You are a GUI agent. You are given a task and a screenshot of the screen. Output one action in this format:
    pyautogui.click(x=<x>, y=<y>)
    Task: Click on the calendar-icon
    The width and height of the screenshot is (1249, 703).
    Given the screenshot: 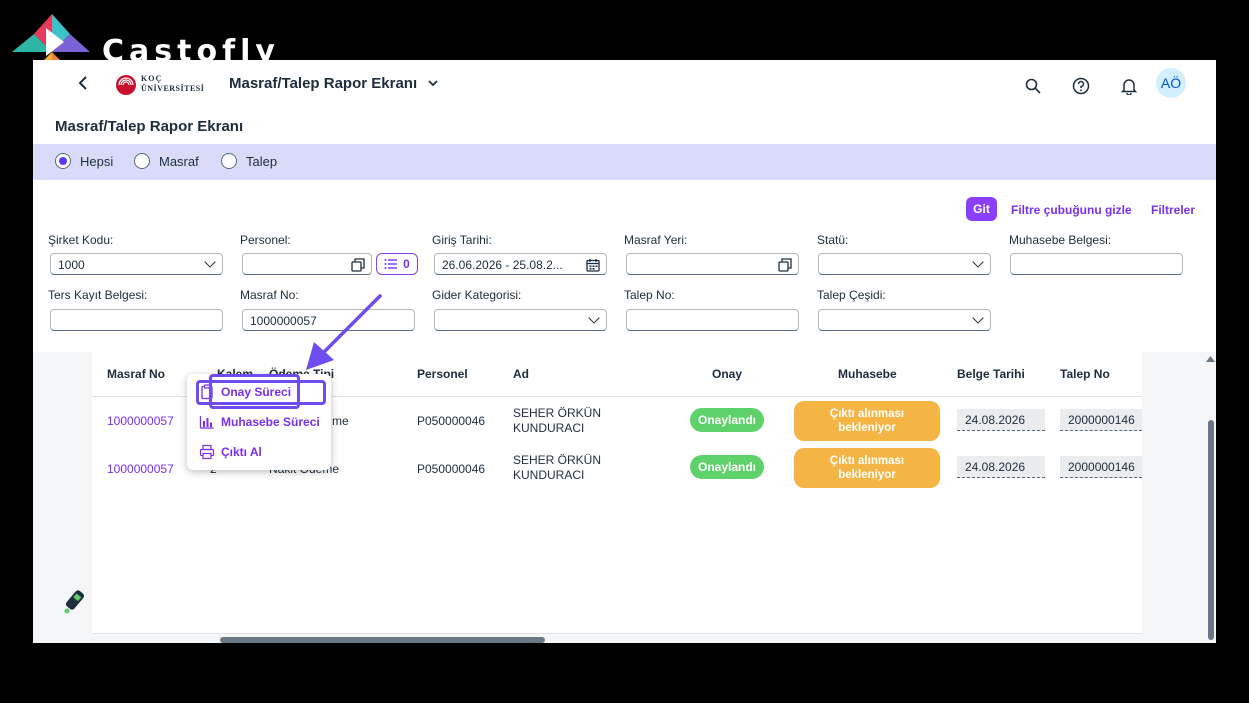 What is the action you would take?
    pyautogui.click(x=593, y=265)
    